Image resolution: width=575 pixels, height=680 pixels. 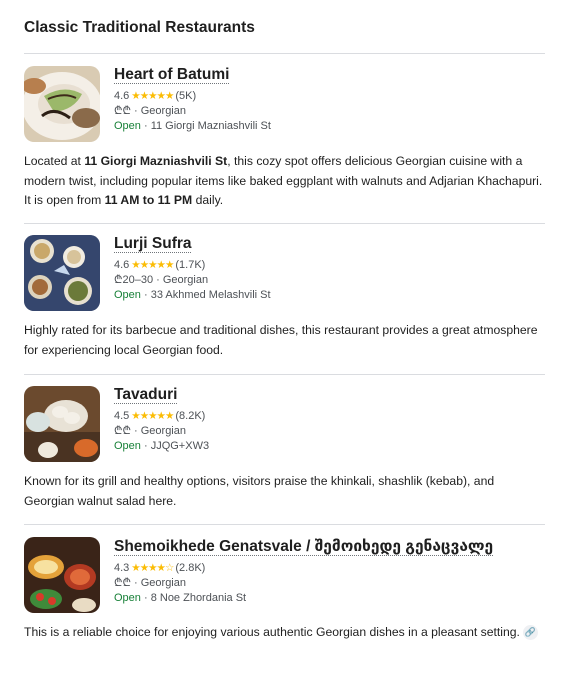 What do you see at coordinates (122, 568) in the screenshot?
I see `rating-value: 4.3` at bounding box center [122, 568].